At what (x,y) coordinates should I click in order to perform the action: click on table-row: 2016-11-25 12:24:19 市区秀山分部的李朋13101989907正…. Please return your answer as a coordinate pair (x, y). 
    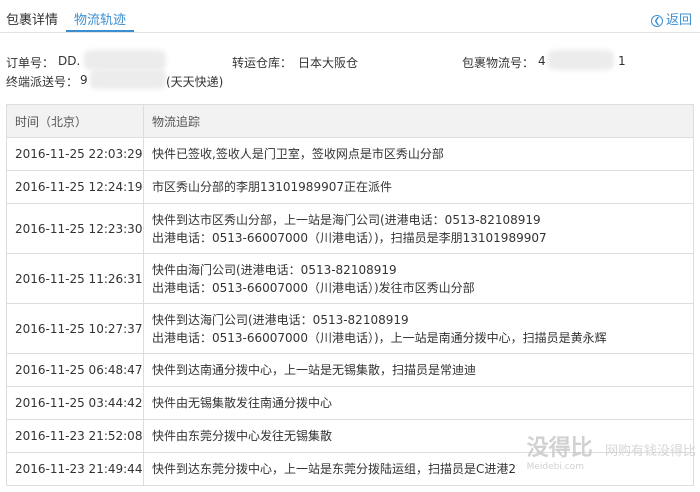
    Looking at the image, I should click on (350, 187).